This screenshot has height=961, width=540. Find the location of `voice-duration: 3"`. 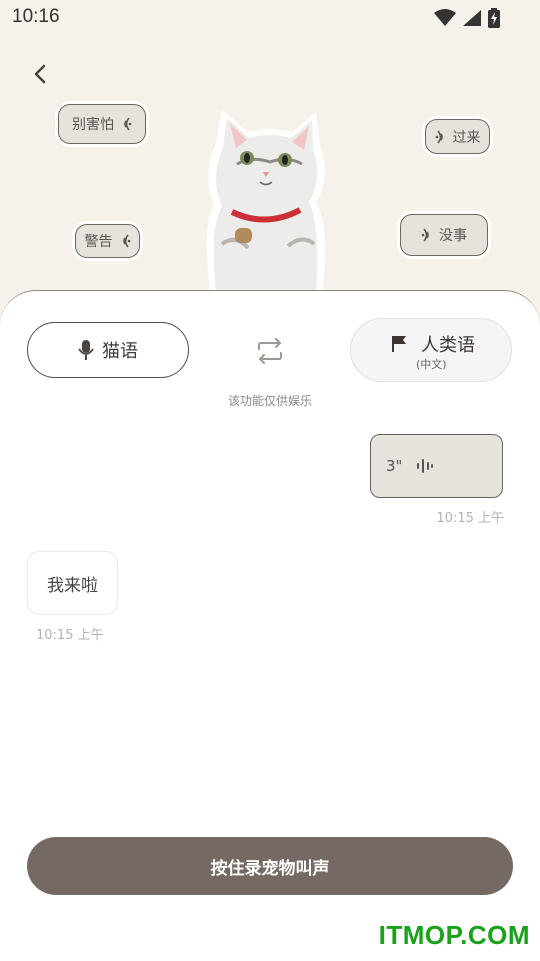

voice-duration: 3" is located at coordinates (394, 466).